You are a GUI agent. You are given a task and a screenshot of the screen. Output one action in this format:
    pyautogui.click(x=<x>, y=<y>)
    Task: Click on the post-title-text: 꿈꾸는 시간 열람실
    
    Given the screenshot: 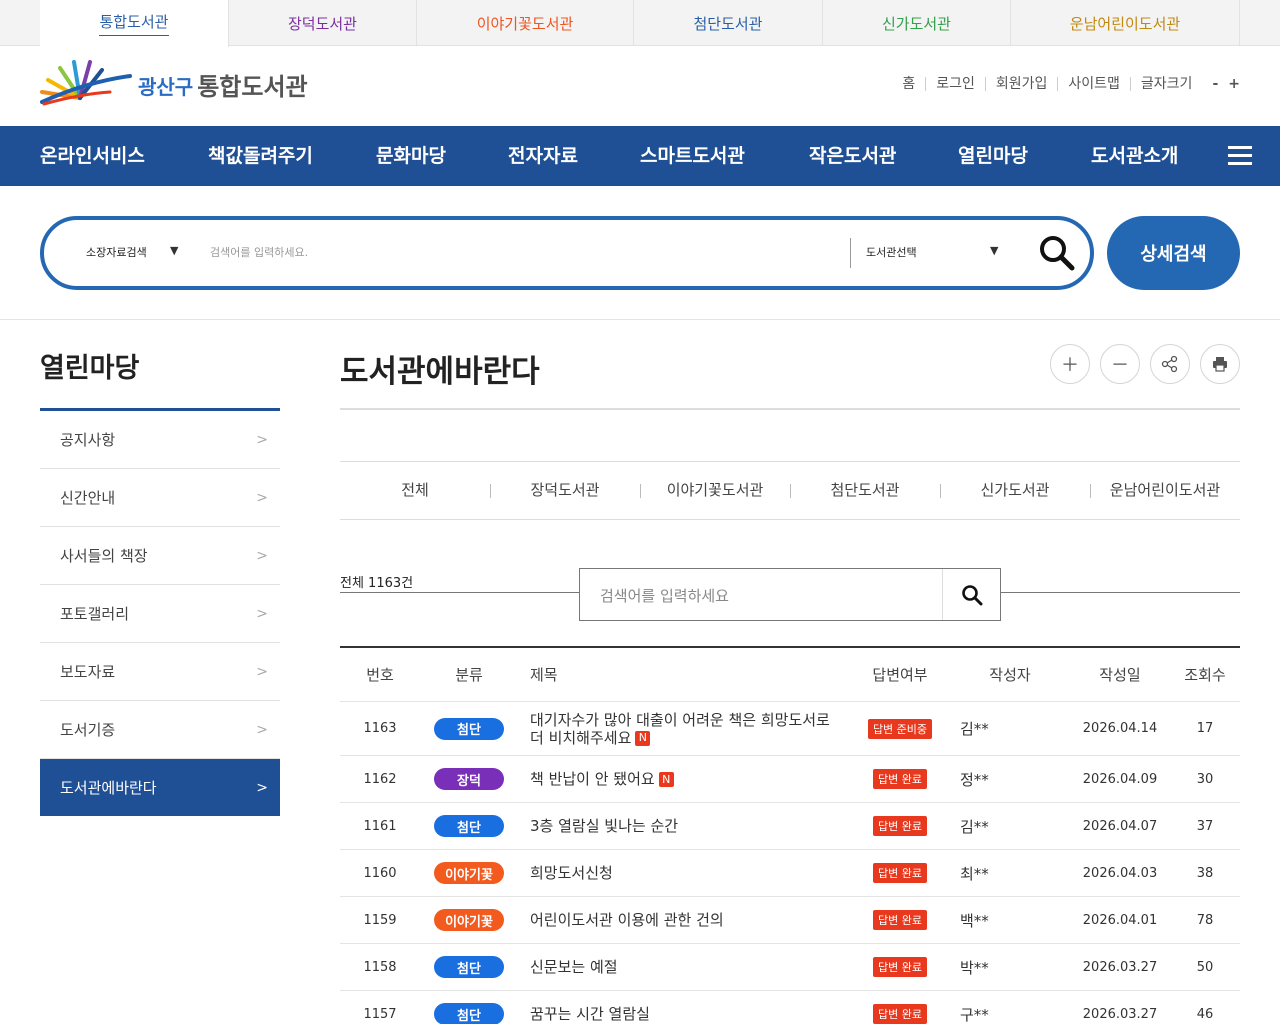 What is the action you would take?
    pyautogui.click(x=590, y=1014)
    